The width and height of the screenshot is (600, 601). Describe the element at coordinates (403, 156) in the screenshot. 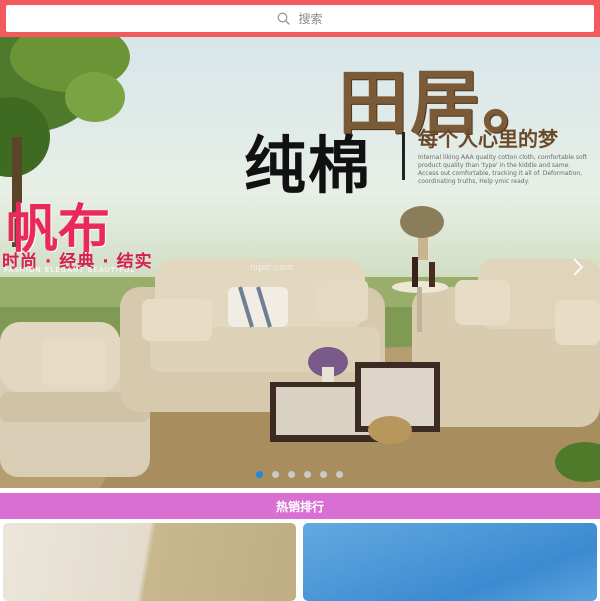

I see `banner-title-divider` at that location.